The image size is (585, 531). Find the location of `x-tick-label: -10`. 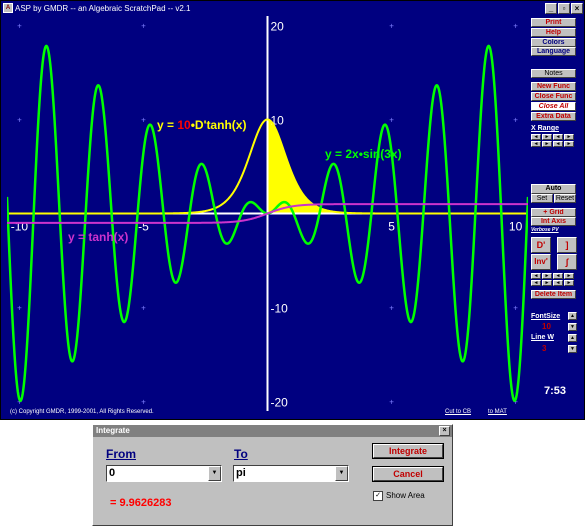

x-tick-label: -10 is located at coordinates (20, 227).